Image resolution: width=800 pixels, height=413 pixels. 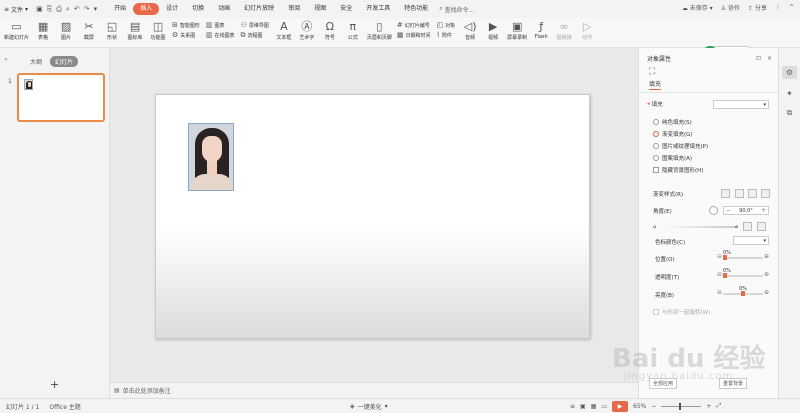 What do you see at coordinates (639, 406) in the screenshot?
I see `zoom-level: 65%` at bounding box center [639, 406].